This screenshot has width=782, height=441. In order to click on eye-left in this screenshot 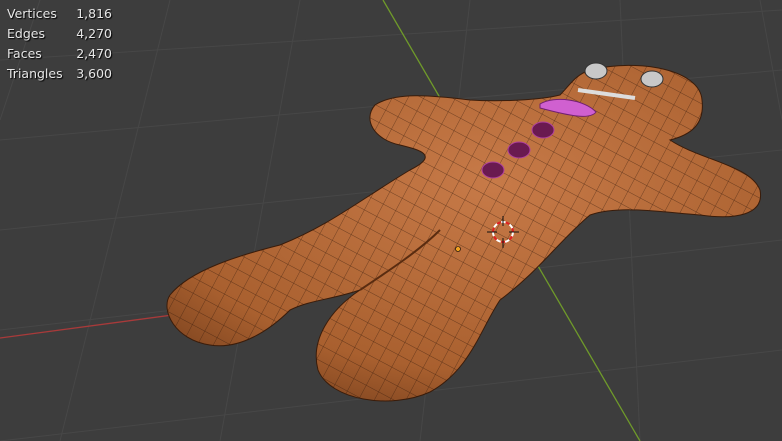, I will do `click(596, 71)`.